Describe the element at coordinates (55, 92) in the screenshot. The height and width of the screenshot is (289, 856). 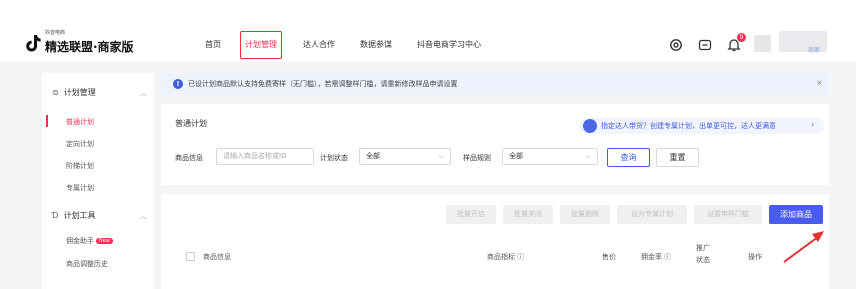
I see `plan-icon: ⊜` at that location.